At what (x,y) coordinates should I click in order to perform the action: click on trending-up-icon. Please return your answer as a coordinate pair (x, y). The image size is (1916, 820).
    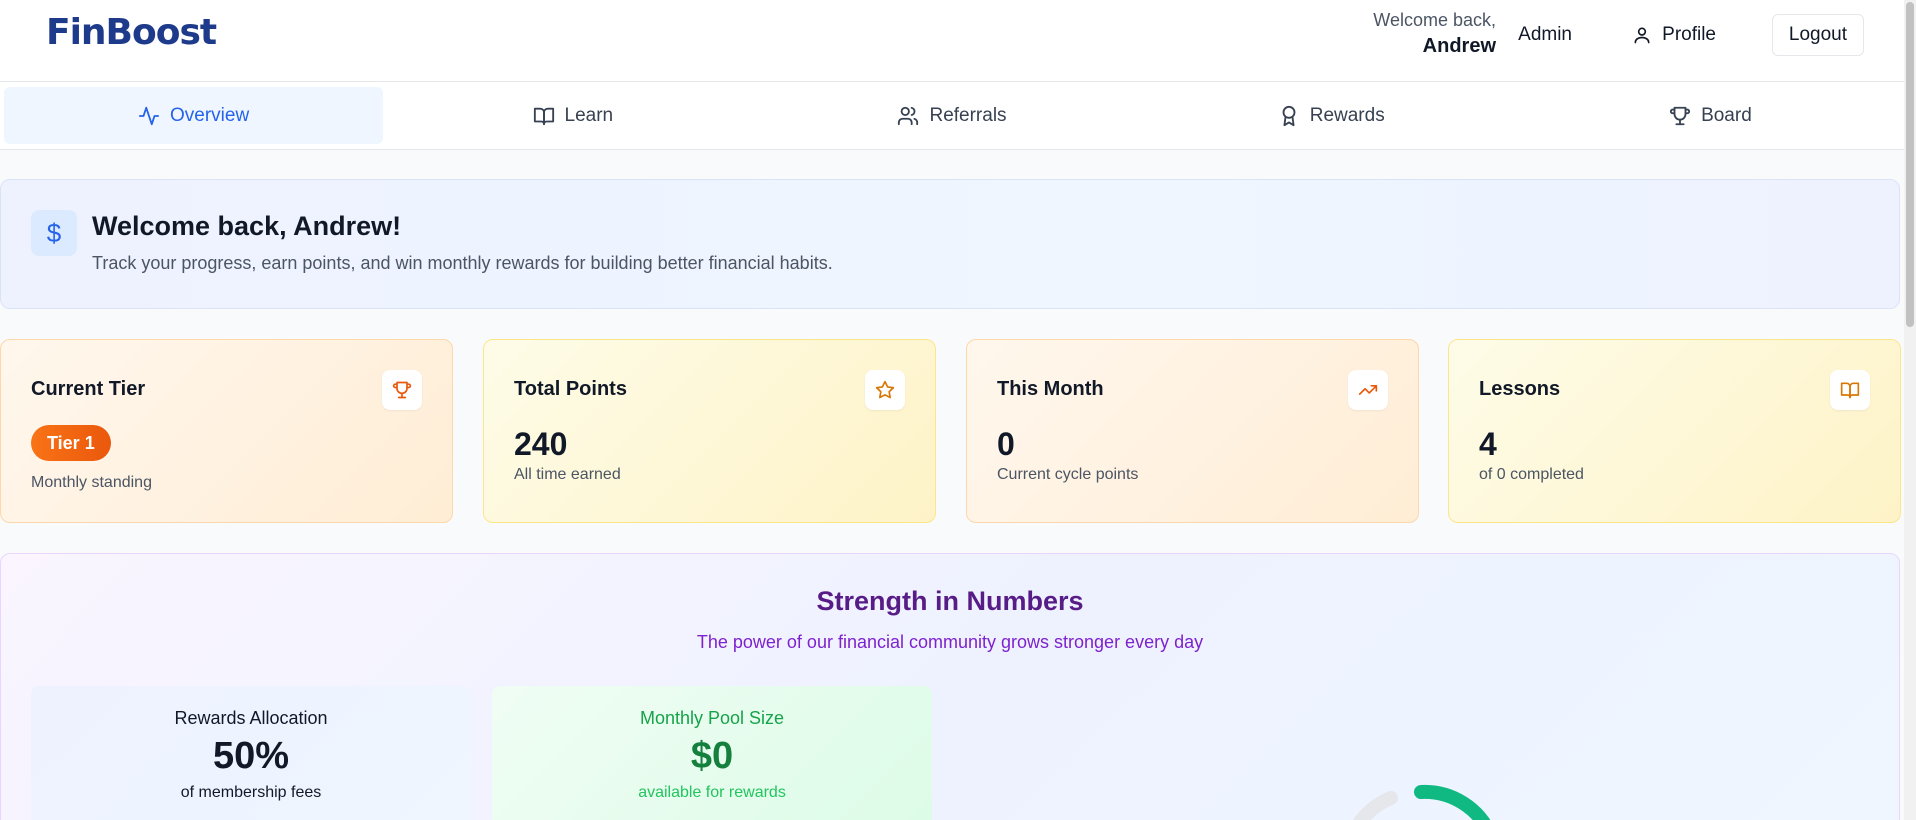
    Looking at the image, I should click on (1368, 390).